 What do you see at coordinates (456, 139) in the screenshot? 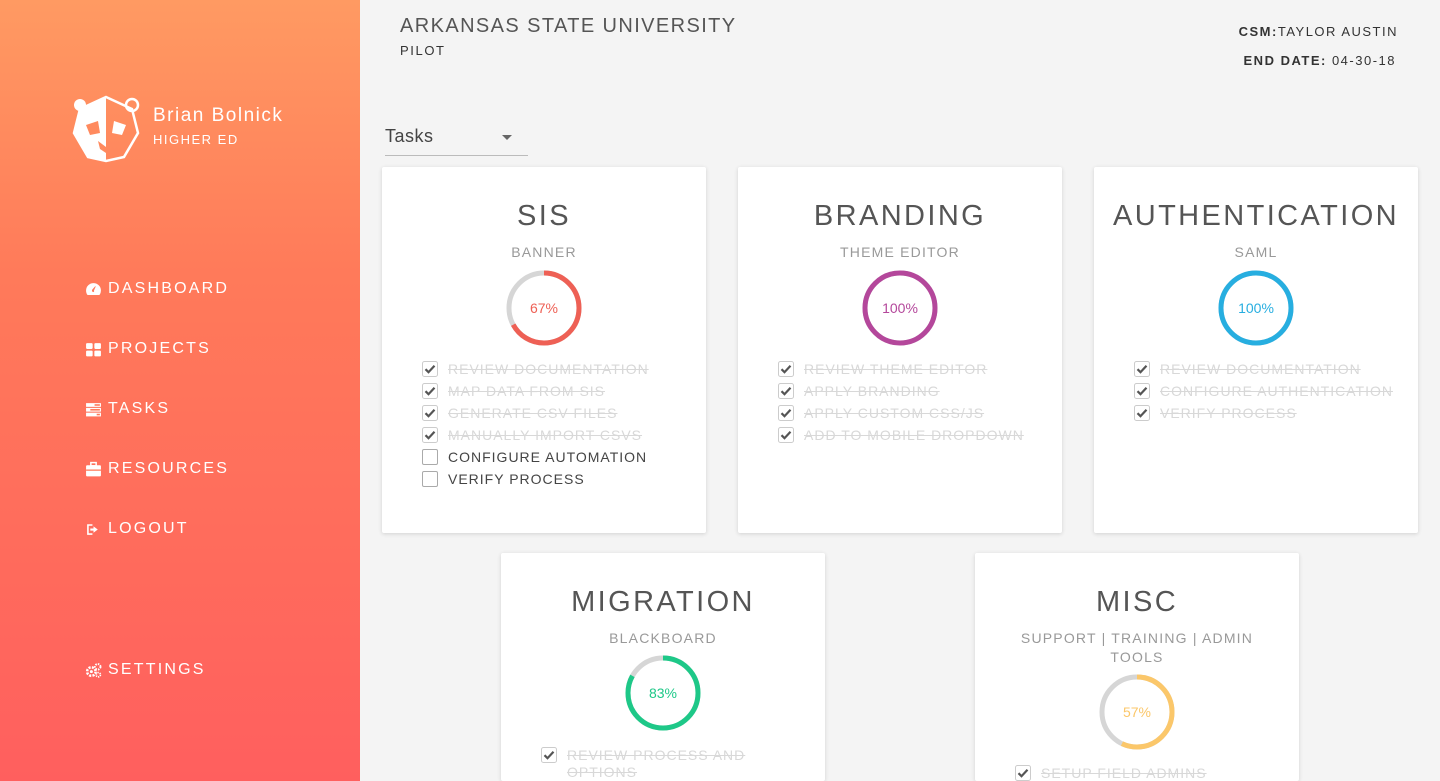
I see `view-select: Tasks` at bounding box center [456, 139].